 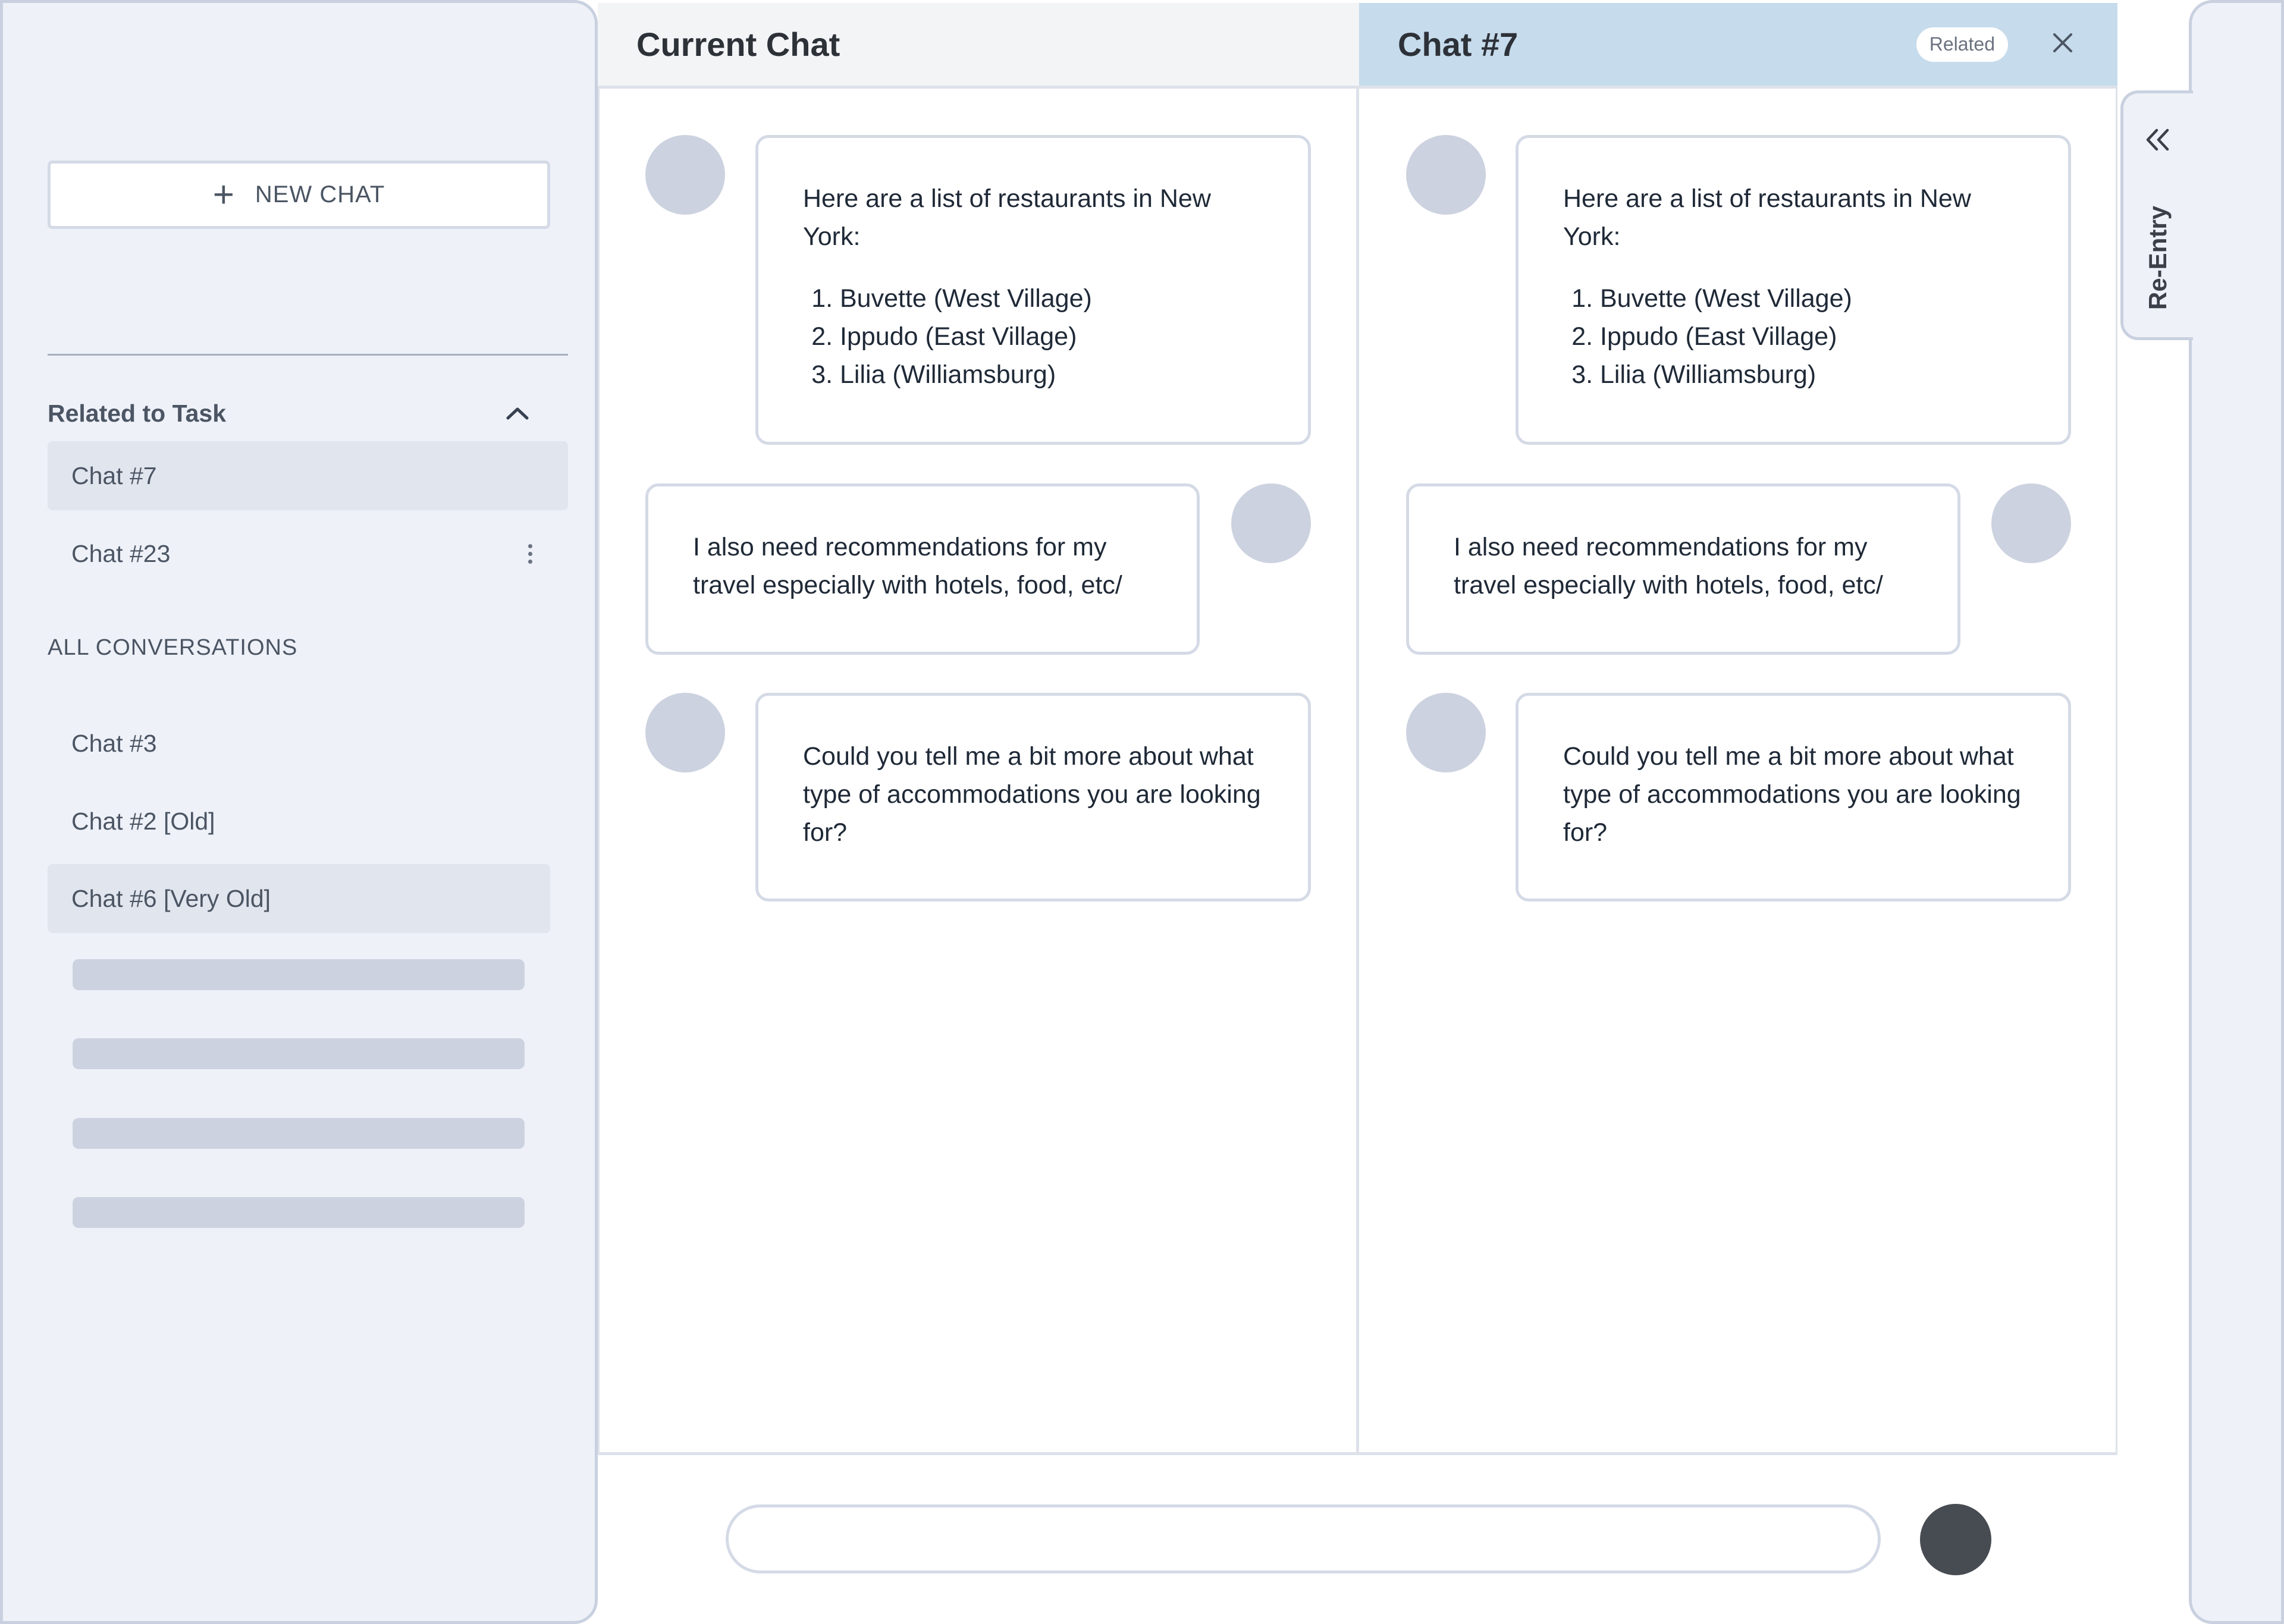 What do you see at coordinates (299, 743) in the screenshot?
I see `sidebar-item-chat-3: Chat #3` at bounding box center [299, 743].